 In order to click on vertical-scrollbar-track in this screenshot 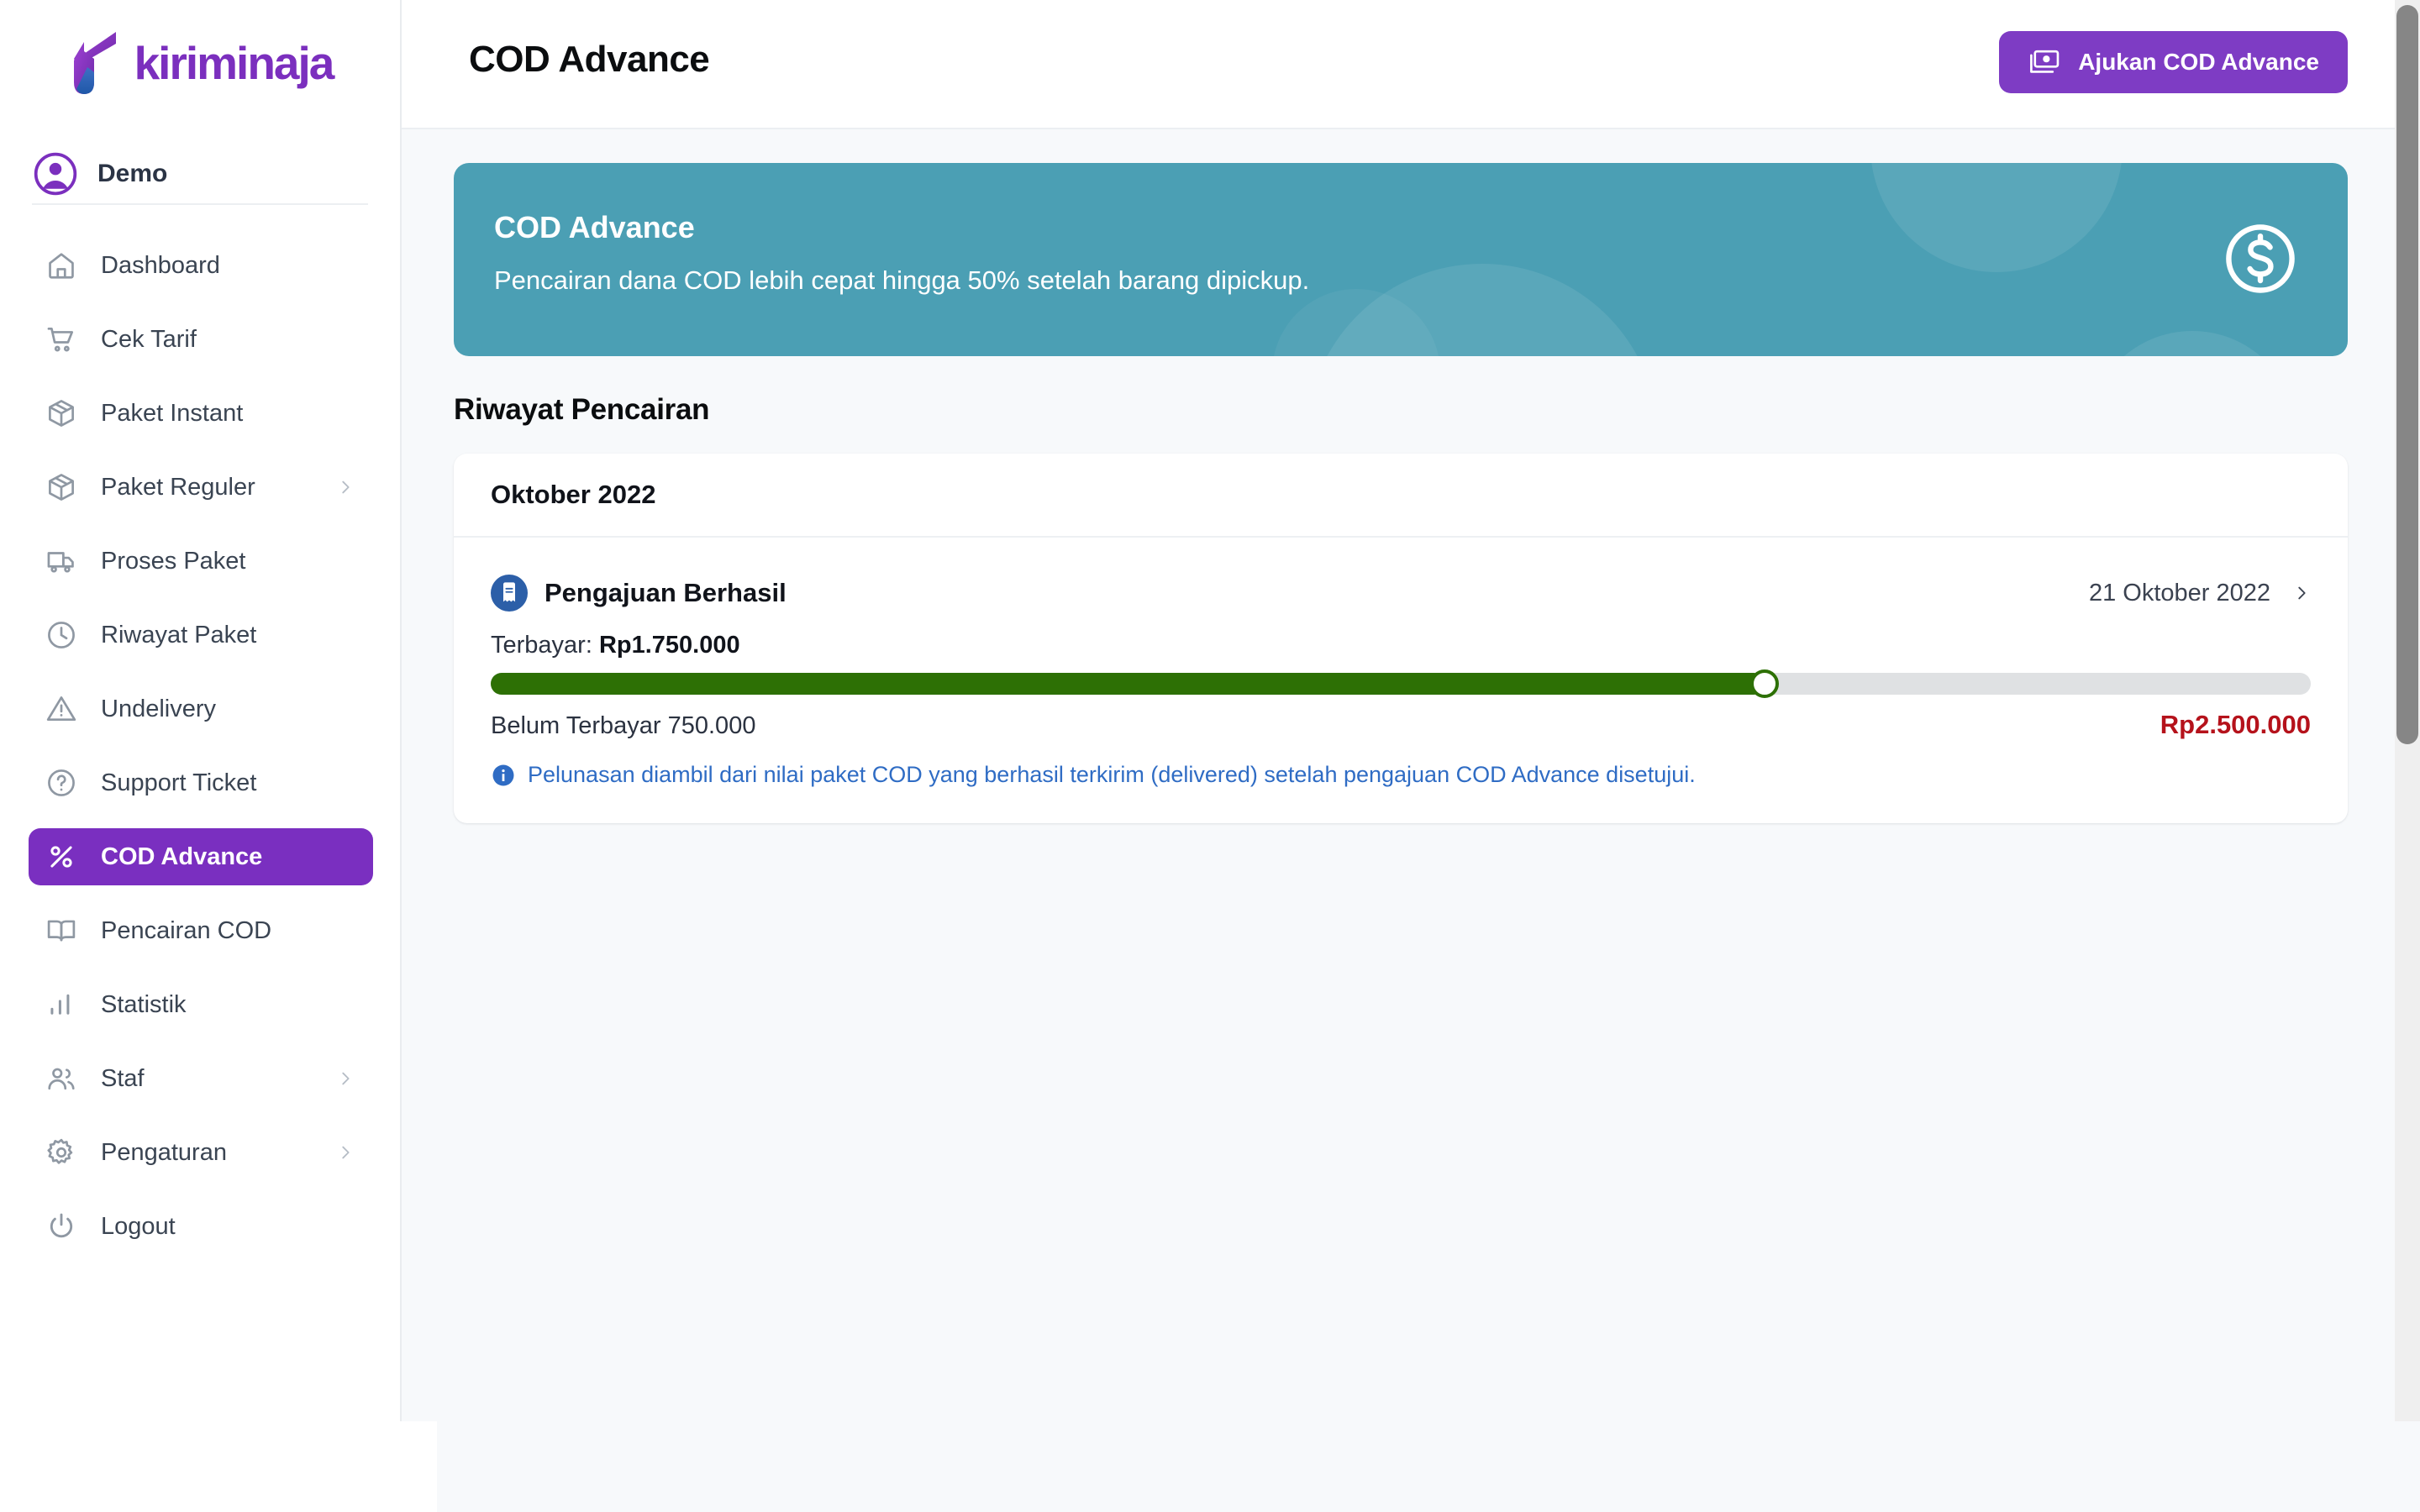, I will do `click(2407, 710)`.